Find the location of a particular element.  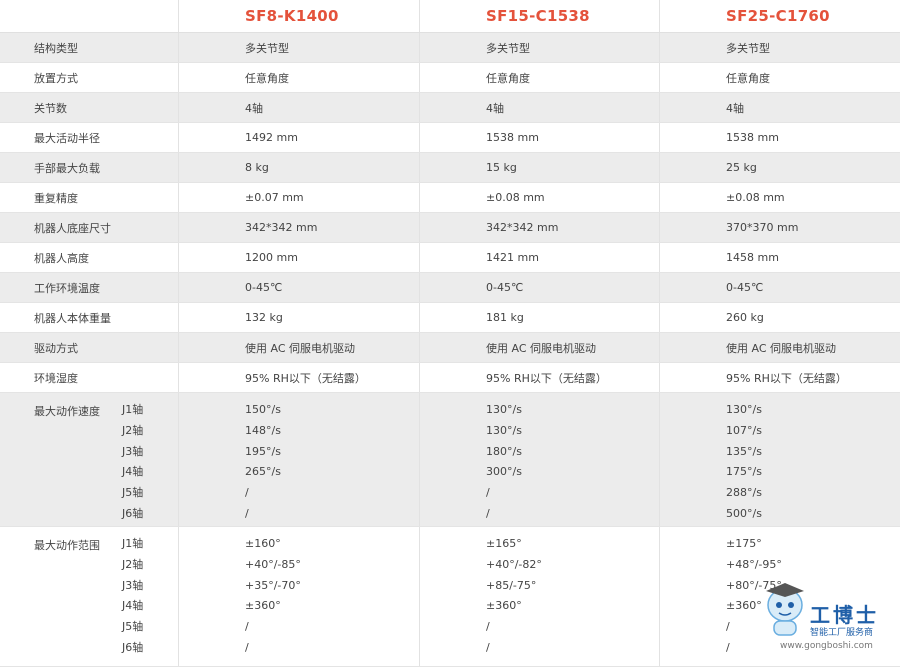

spec-value: 25 kg is located at coordinates (741, 167).